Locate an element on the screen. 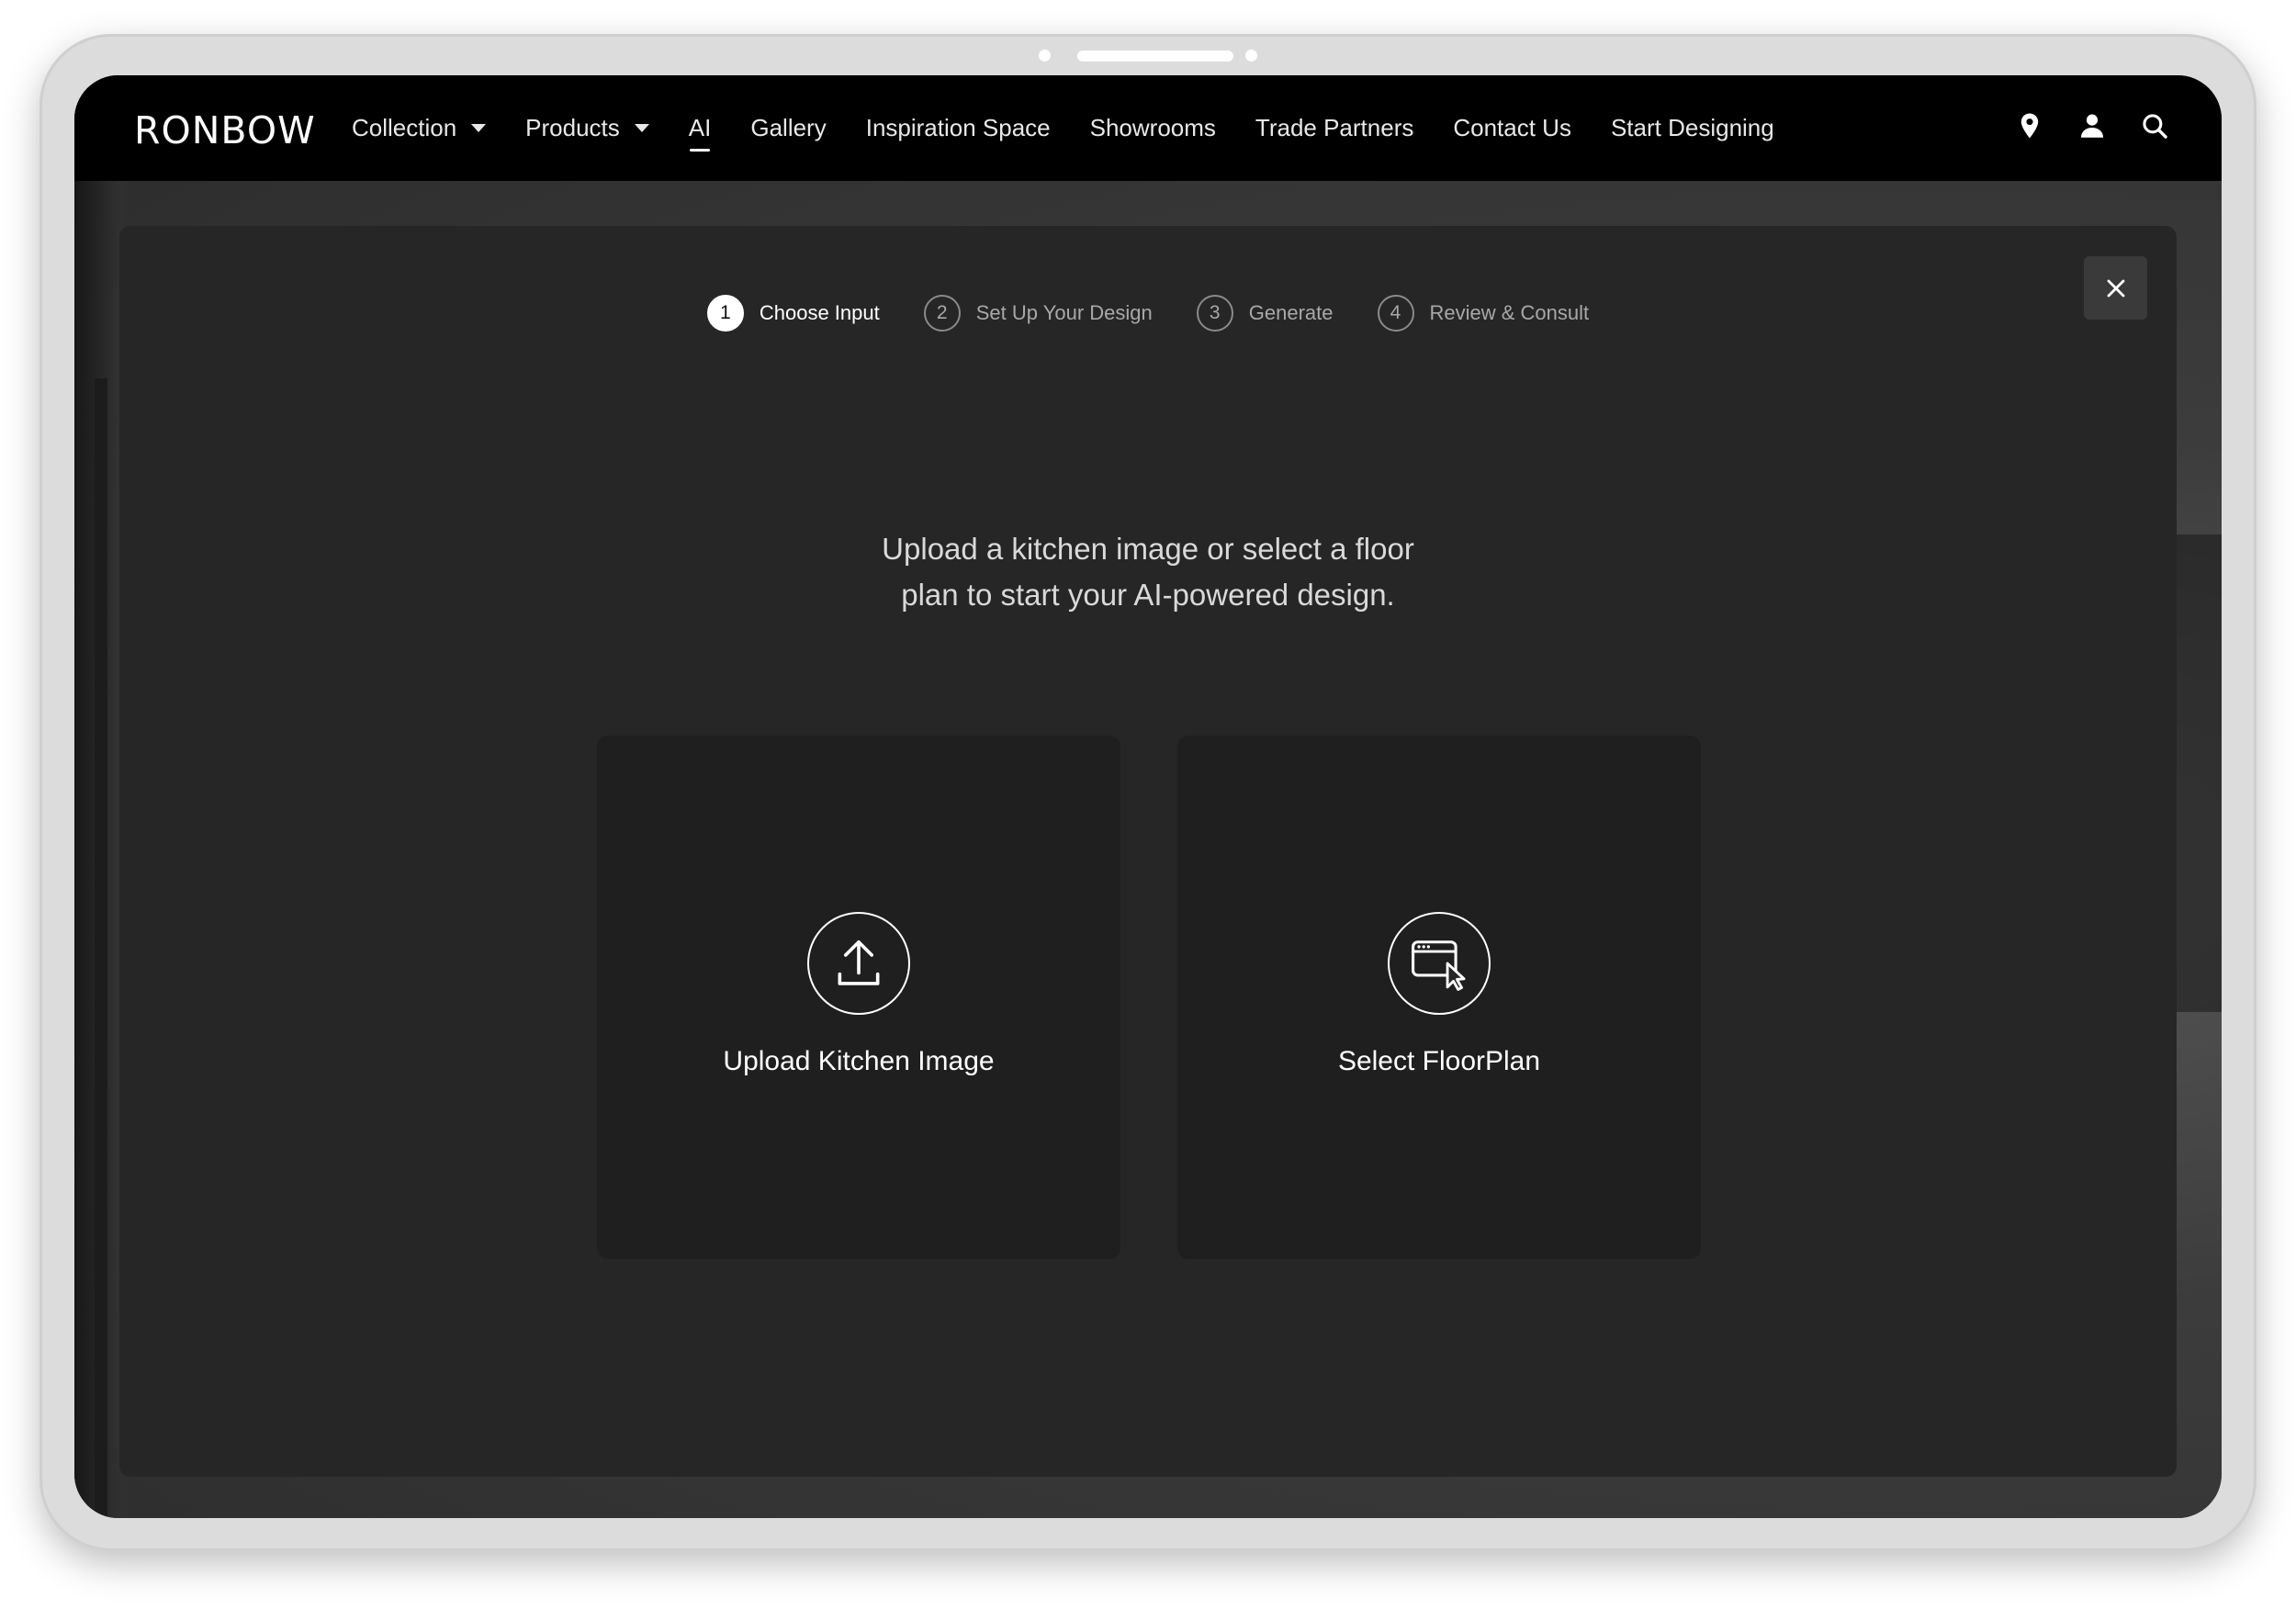 The image size is (2296, 1620). camera-bar is located at coordinates (1155, 56).